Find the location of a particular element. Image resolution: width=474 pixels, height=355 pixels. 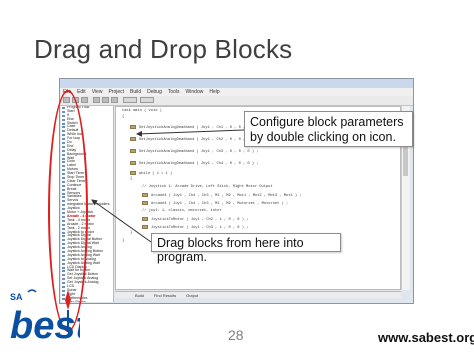

menu-item-edit: Edit is located at coordinates (81, 92).